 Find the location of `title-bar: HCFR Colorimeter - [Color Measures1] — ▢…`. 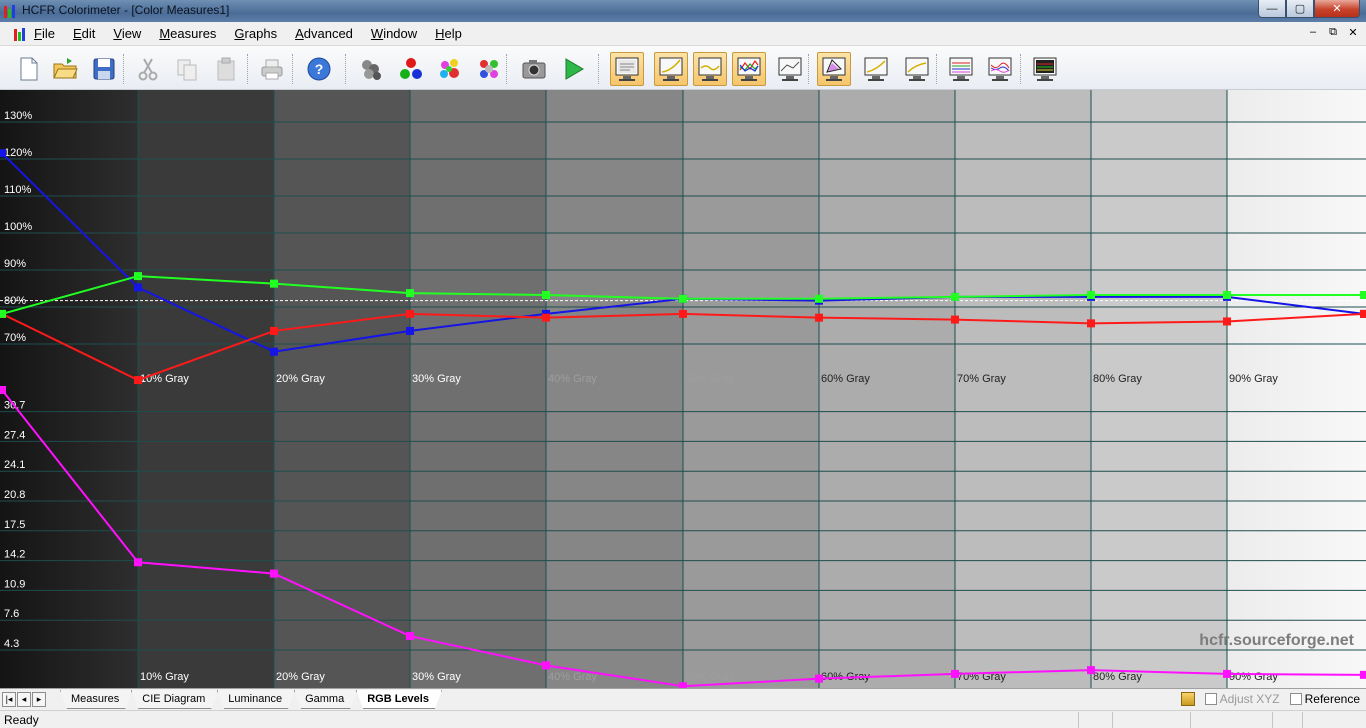

title-bar: HCFR Colorimeter - [Color Measures1] — ▢… is located at coordinates (683, 11).